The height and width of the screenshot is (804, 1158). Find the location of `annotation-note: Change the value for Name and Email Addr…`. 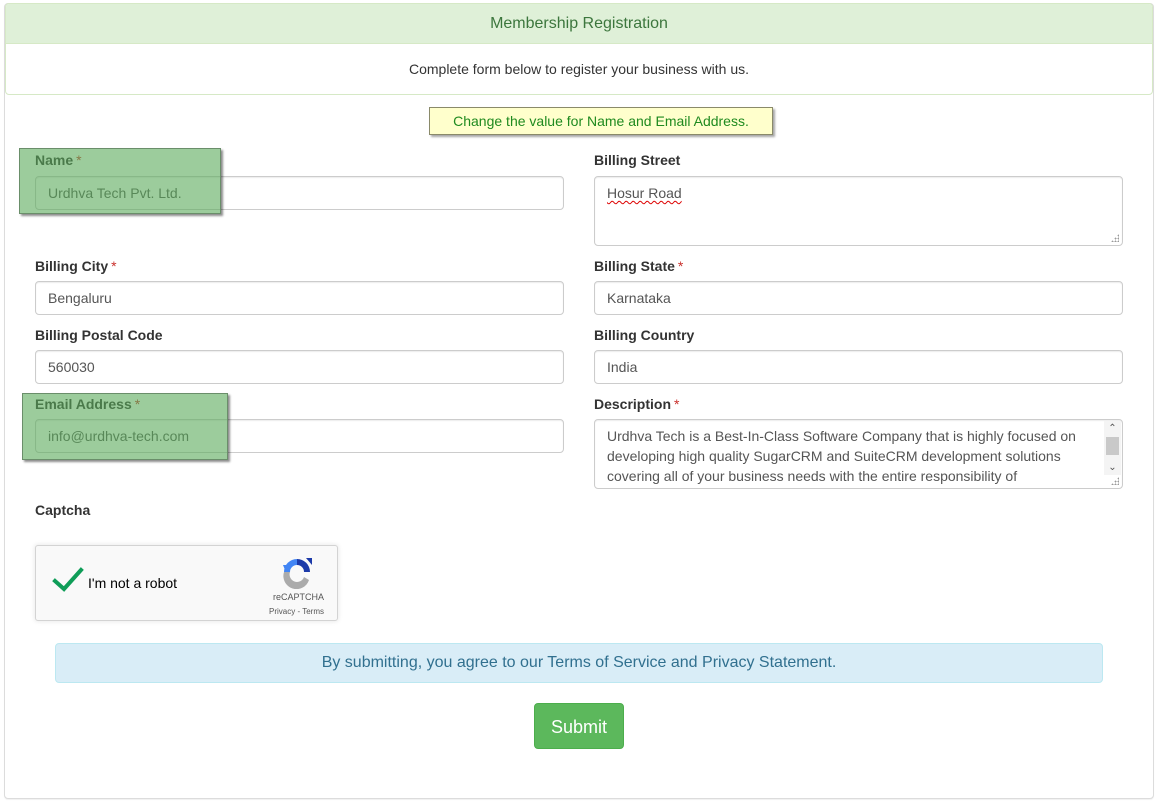

annotation-note: Change the value for Name and Email Addr… is located at coordinates (601, 121).